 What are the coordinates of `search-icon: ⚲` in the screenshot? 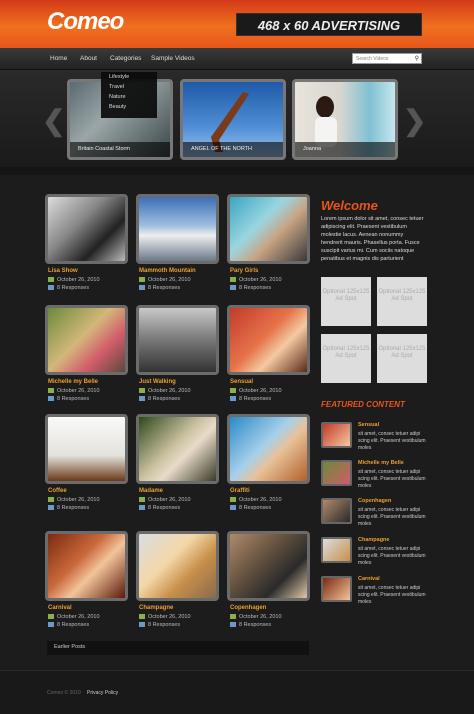 It's located at (417, 58).